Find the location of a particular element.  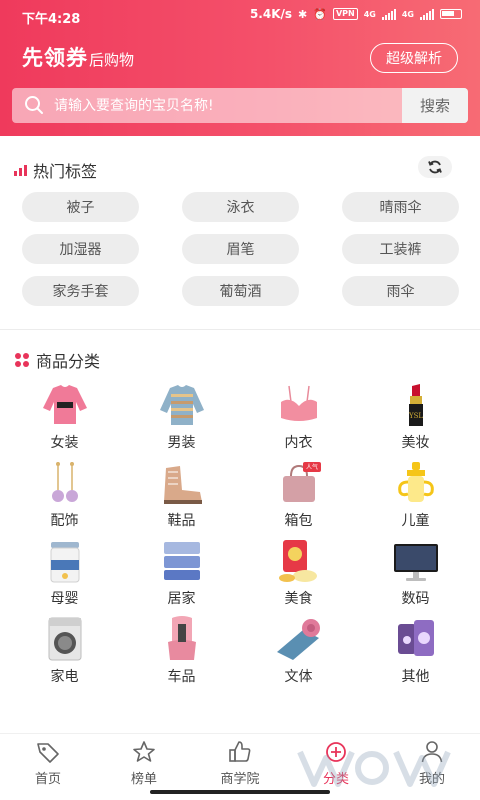

category-item-digital: 数码 is located at coordinates (415, 577).